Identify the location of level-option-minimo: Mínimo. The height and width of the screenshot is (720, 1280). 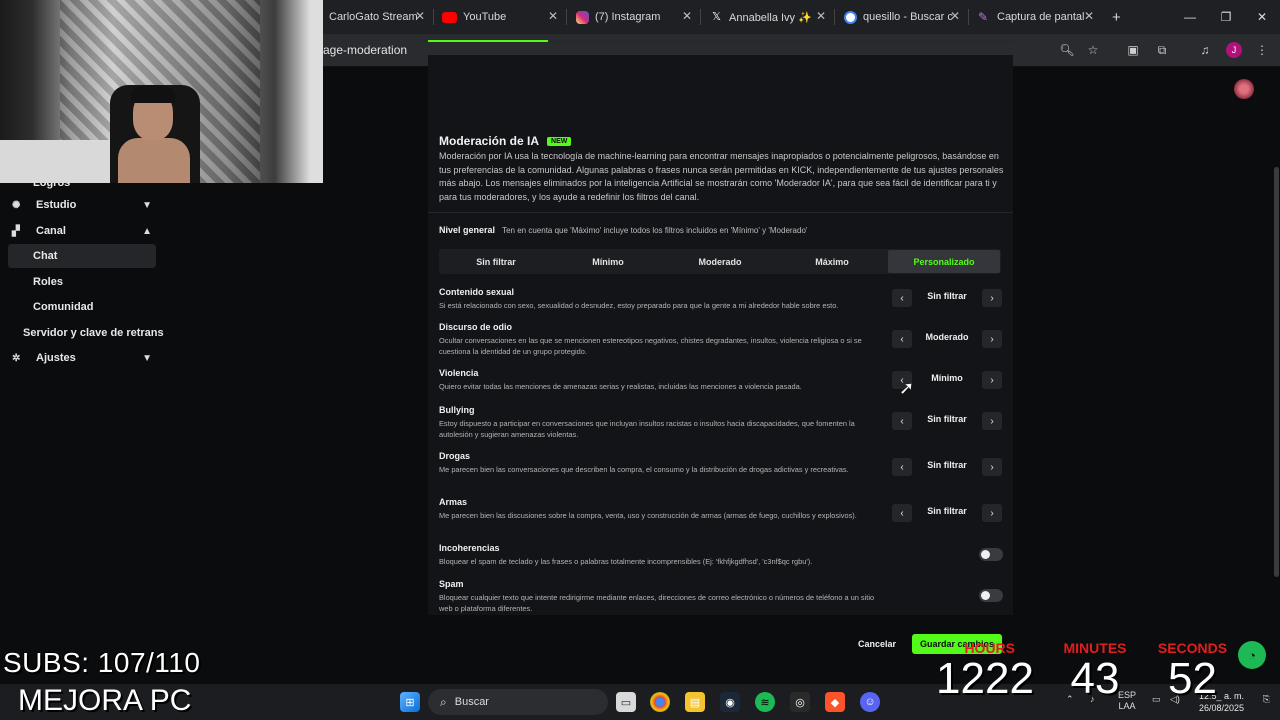
(608, 261).